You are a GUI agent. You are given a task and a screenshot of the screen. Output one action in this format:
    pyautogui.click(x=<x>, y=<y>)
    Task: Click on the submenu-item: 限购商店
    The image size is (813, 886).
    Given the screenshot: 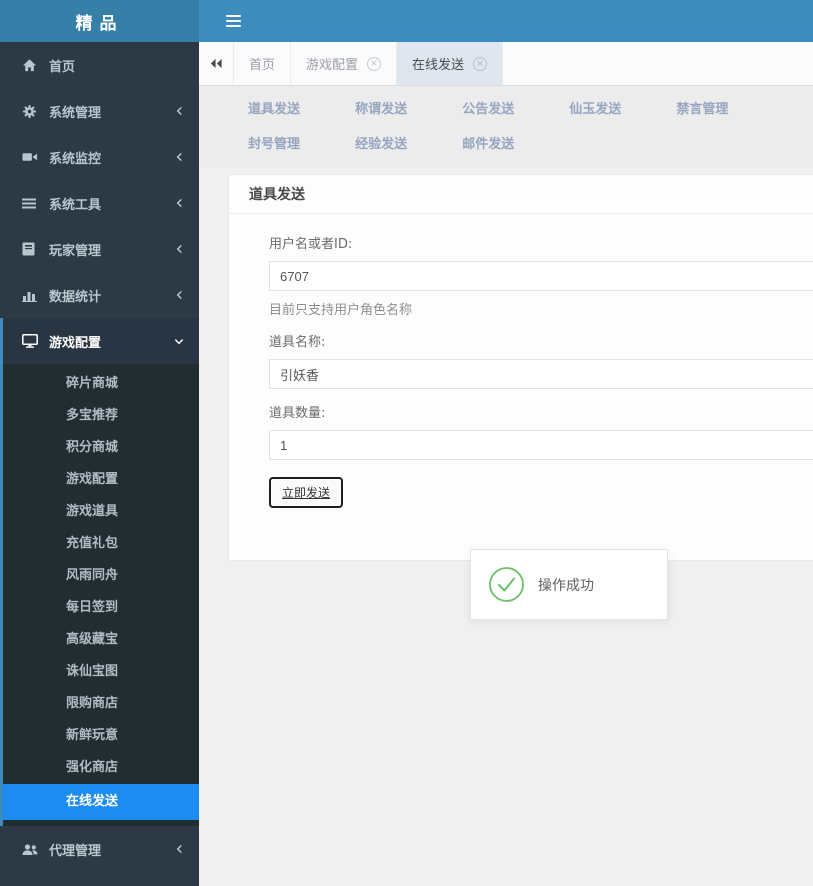 What is the action you would take?
    pyautogui.click(x=101, y=704)
    